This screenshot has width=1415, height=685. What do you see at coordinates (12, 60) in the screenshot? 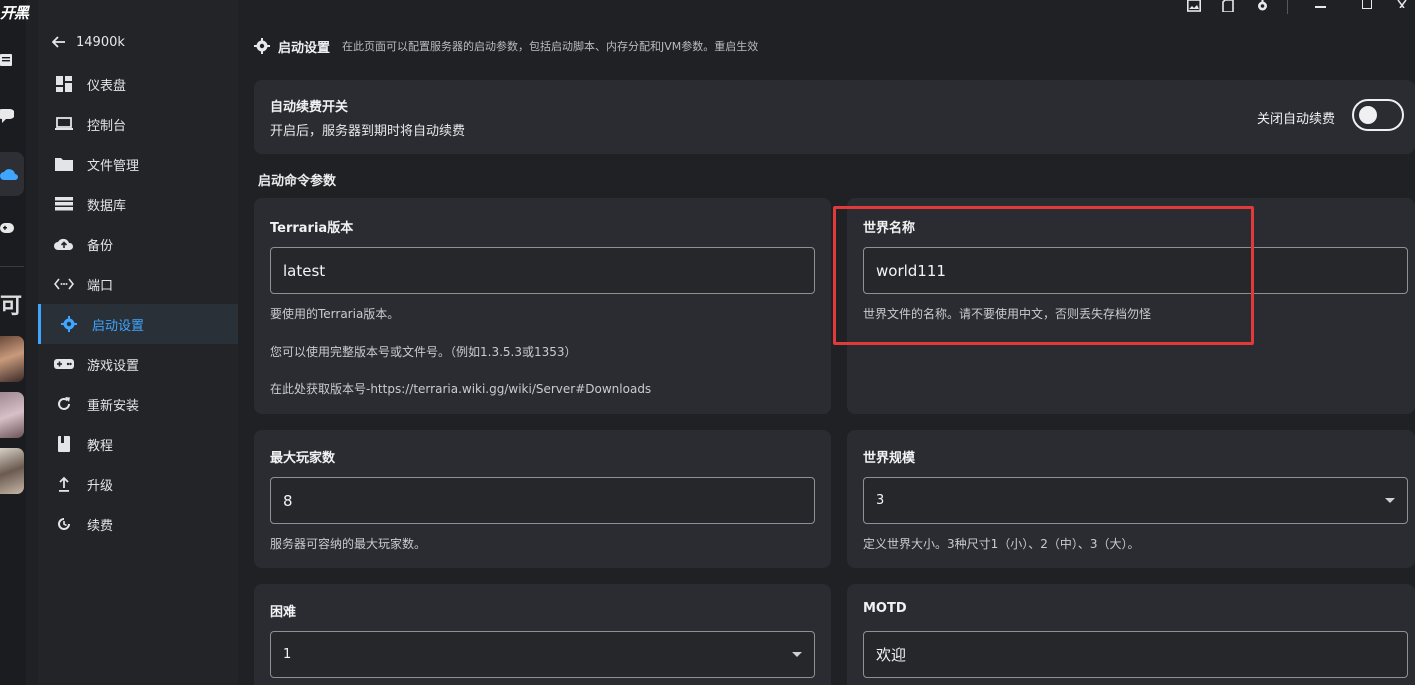
I see `list-icon` at bounding box center [12, 60].